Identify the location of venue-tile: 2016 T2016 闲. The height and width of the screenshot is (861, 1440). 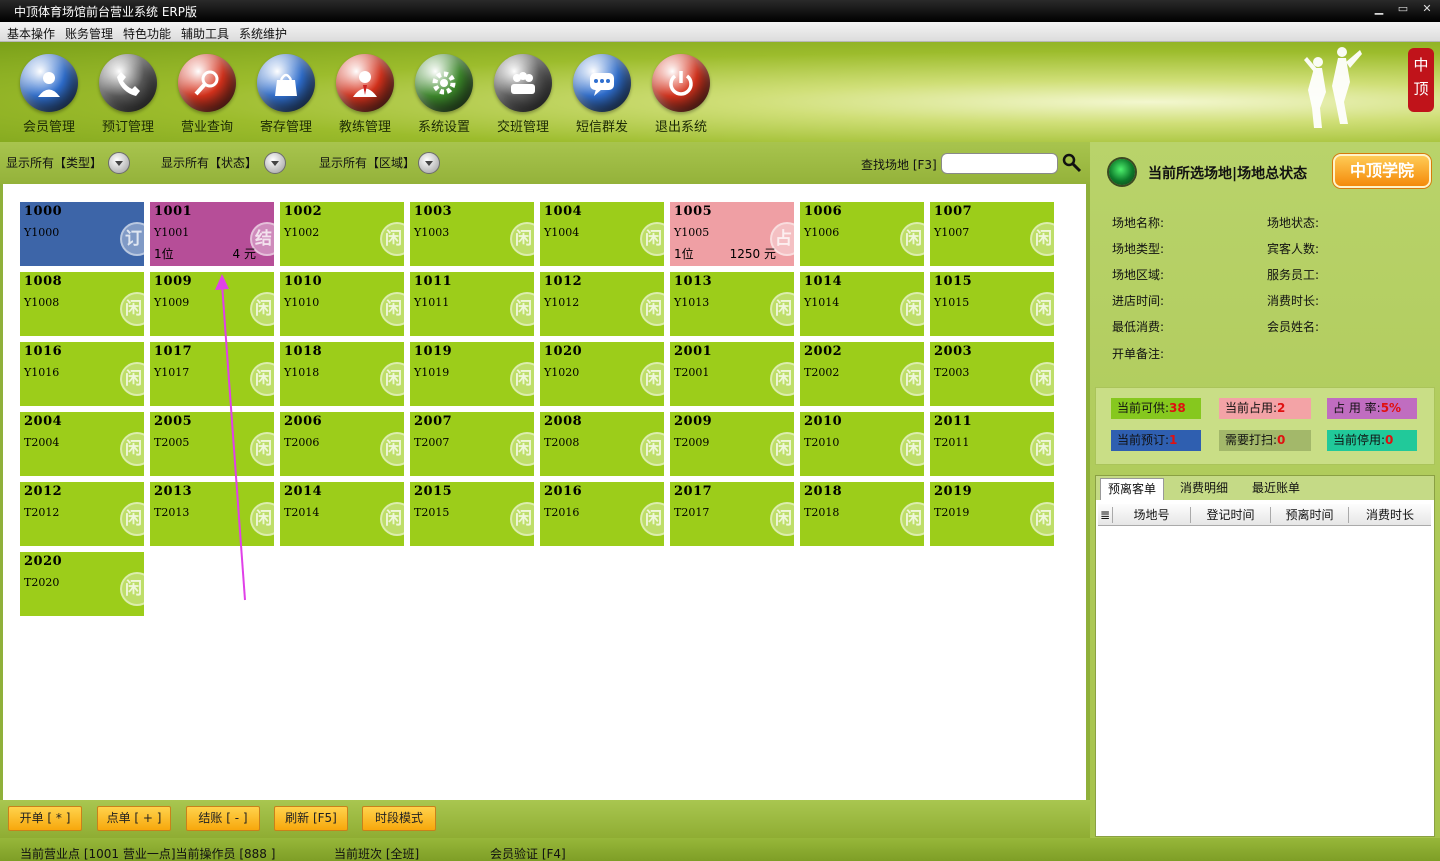
(602, 514).